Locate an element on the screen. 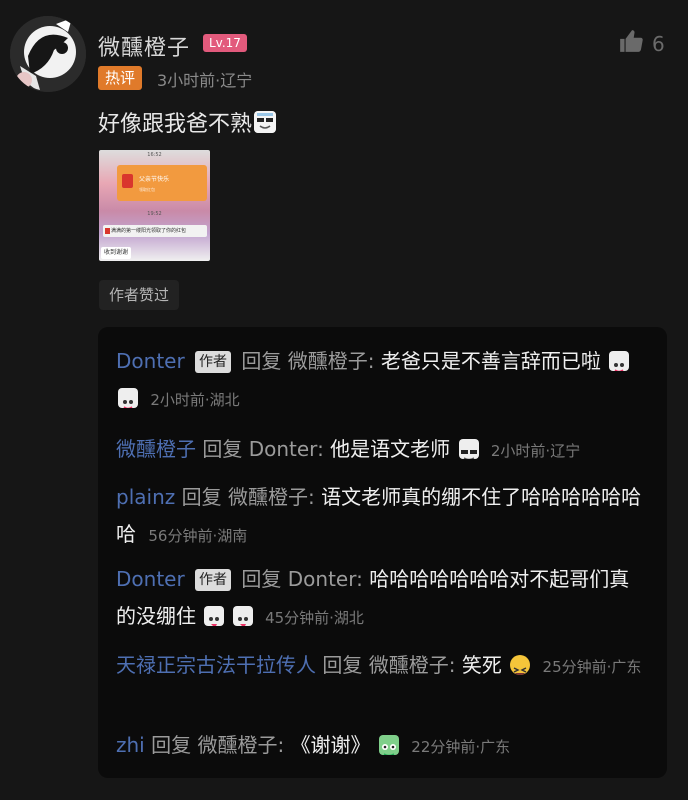  reply-meta: 2小时前·辽宁 is located at coordinates (535, 451).